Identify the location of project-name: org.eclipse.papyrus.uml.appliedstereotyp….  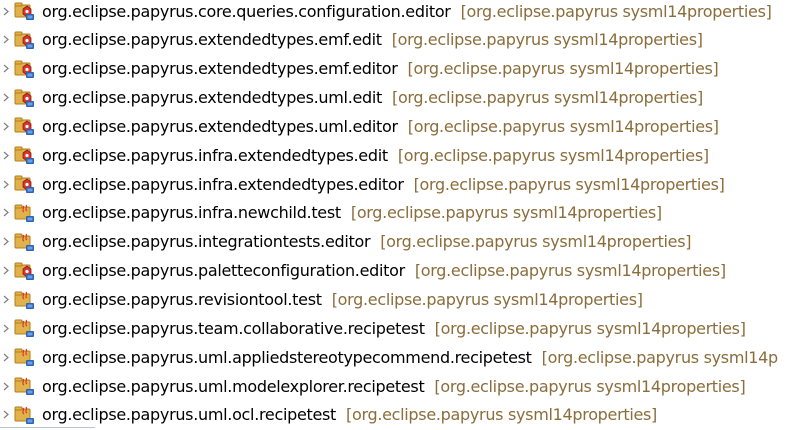
(287, 357).